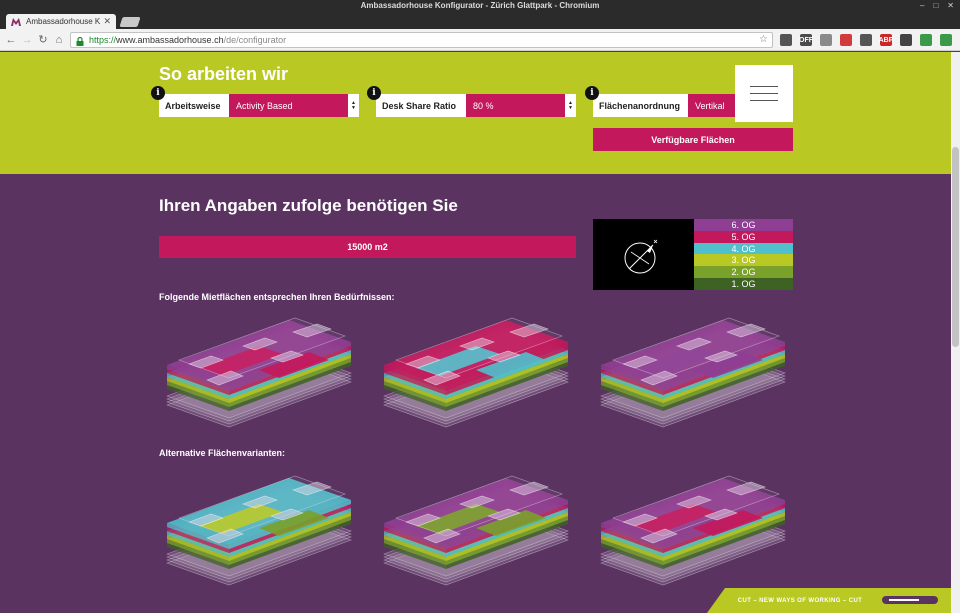 This screenshot has height=613, width=960. I want to click on page-scrollbar, so click(955, 332).